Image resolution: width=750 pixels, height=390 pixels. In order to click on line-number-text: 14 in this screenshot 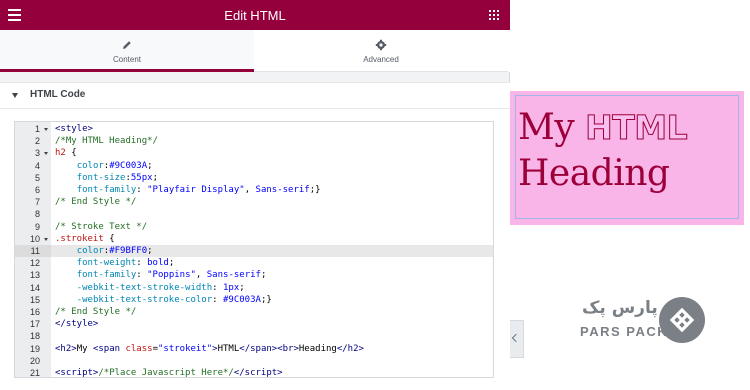, I will do `click(34, 287)`.